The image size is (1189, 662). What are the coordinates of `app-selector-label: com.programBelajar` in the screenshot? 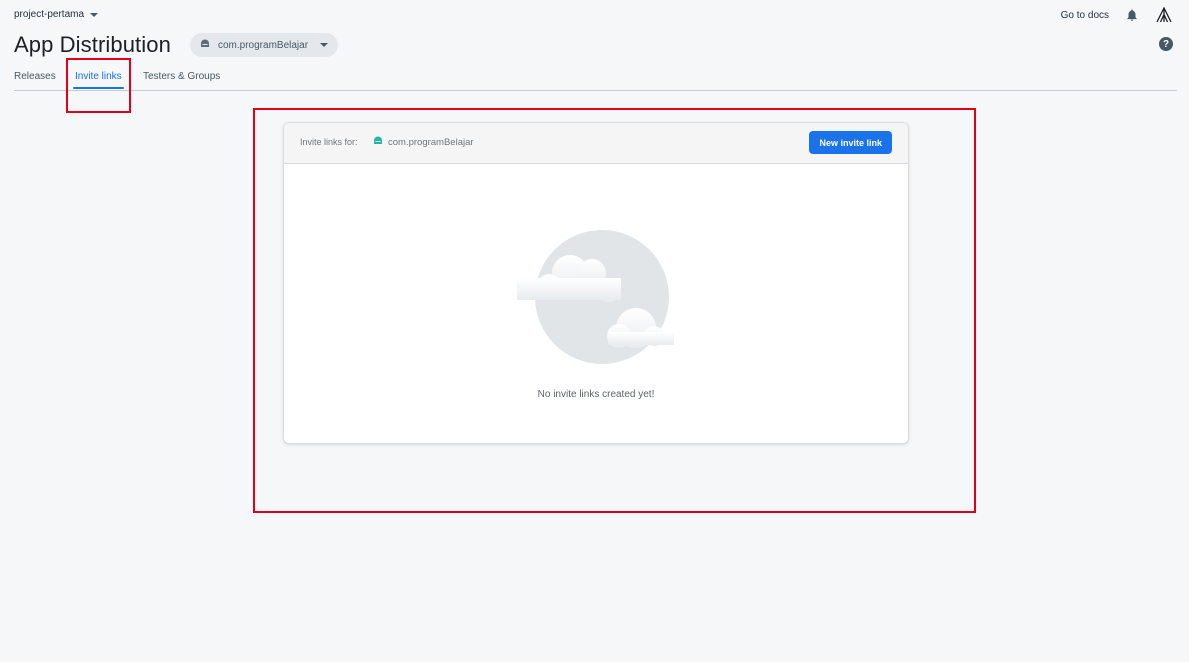 It's located at (263, 45).